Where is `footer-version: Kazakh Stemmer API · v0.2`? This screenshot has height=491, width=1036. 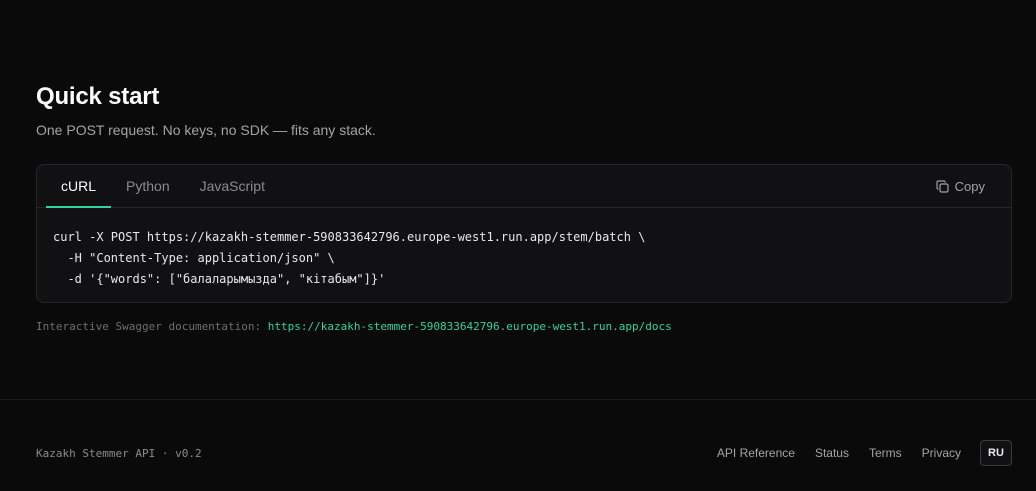 footer-version: Kazakh Stemmer API · v0.2 is located at coordinates (119, 453).